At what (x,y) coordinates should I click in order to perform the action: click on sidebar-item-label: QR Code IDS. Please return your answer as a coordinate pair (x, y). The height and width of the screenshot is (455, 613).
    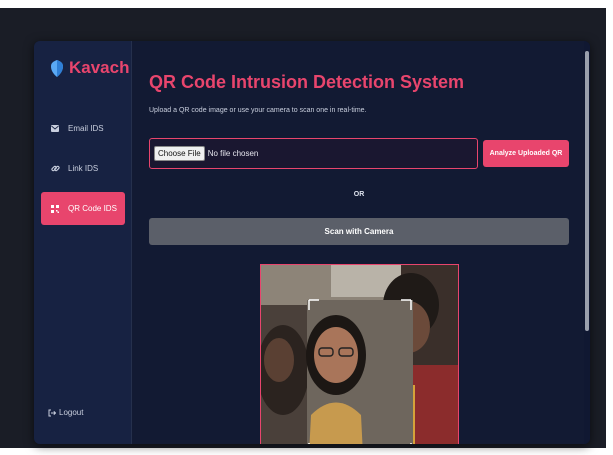
    Looking at the image, I should click on (92, 208).